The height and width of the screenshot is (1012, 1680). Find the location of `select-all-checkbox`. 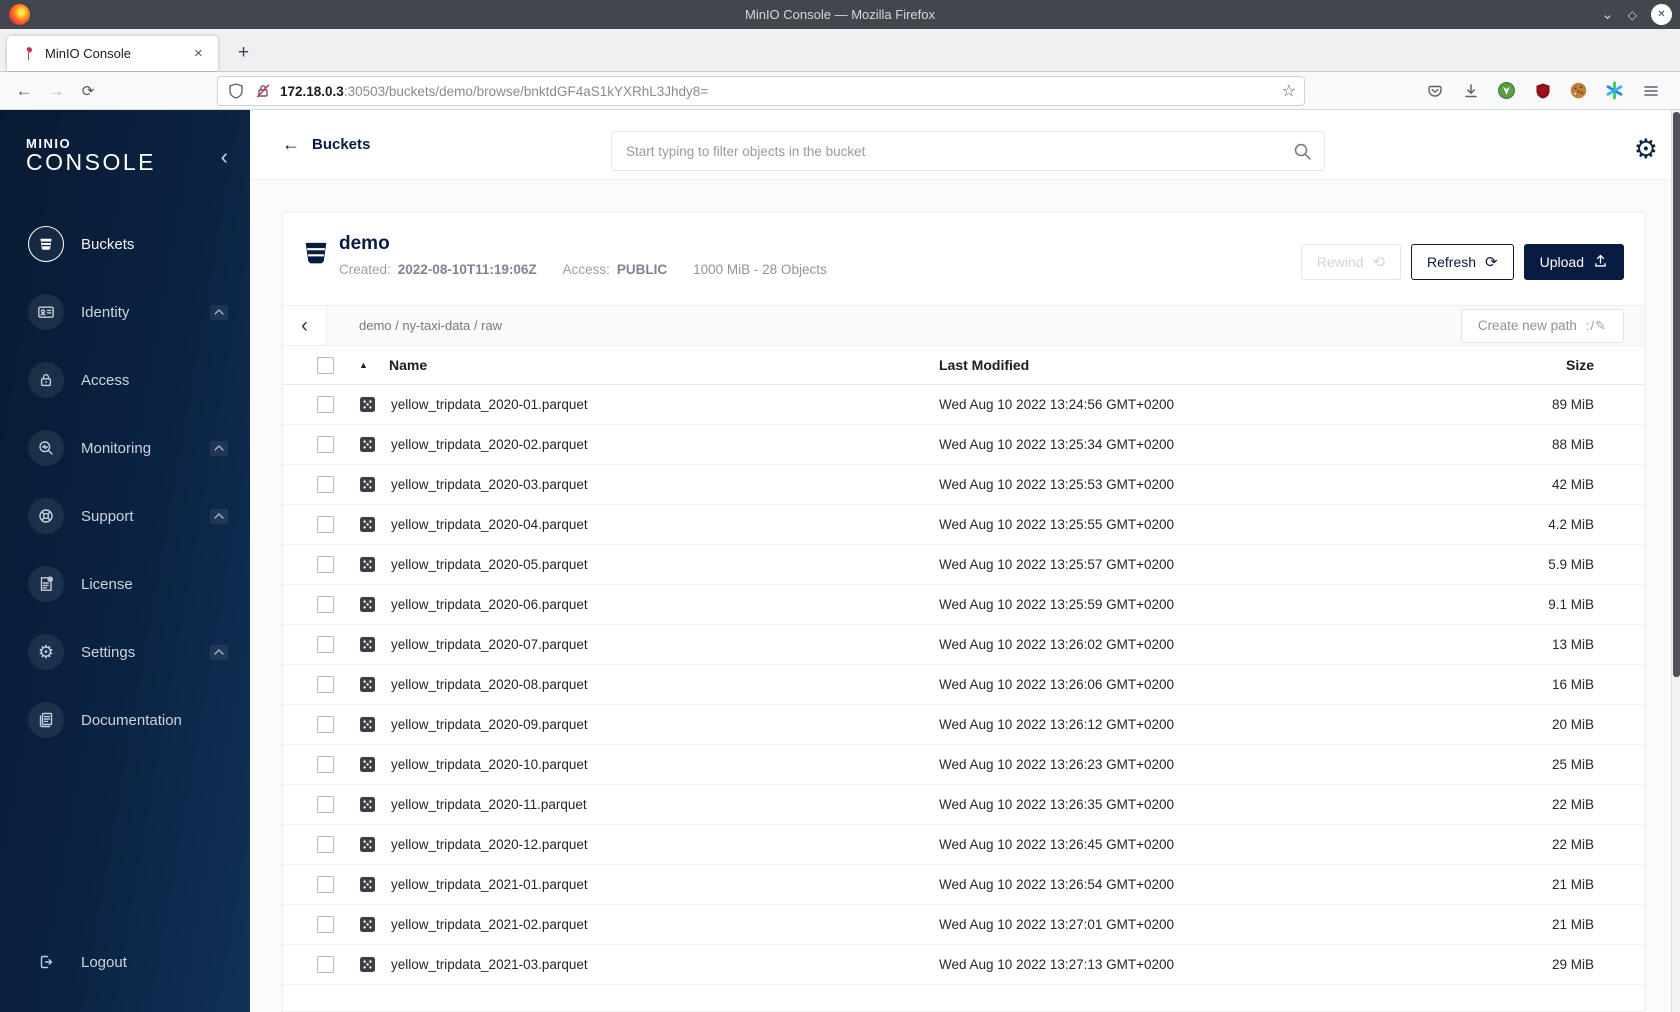

select-all-checkbox is located at coordinates (325, 365).